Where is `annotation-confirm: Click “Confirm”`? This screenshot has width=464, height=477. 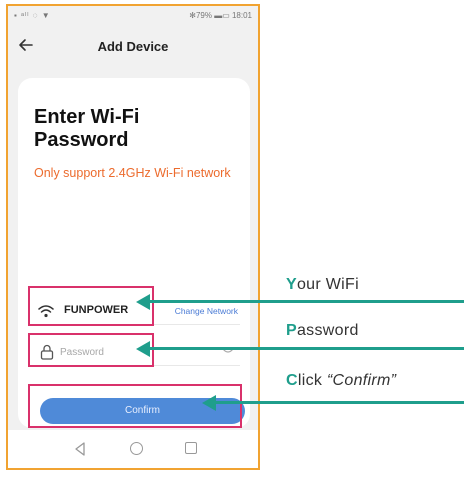 annotation-confirm: Click “Confirm” is located at coordinates (341, 381).